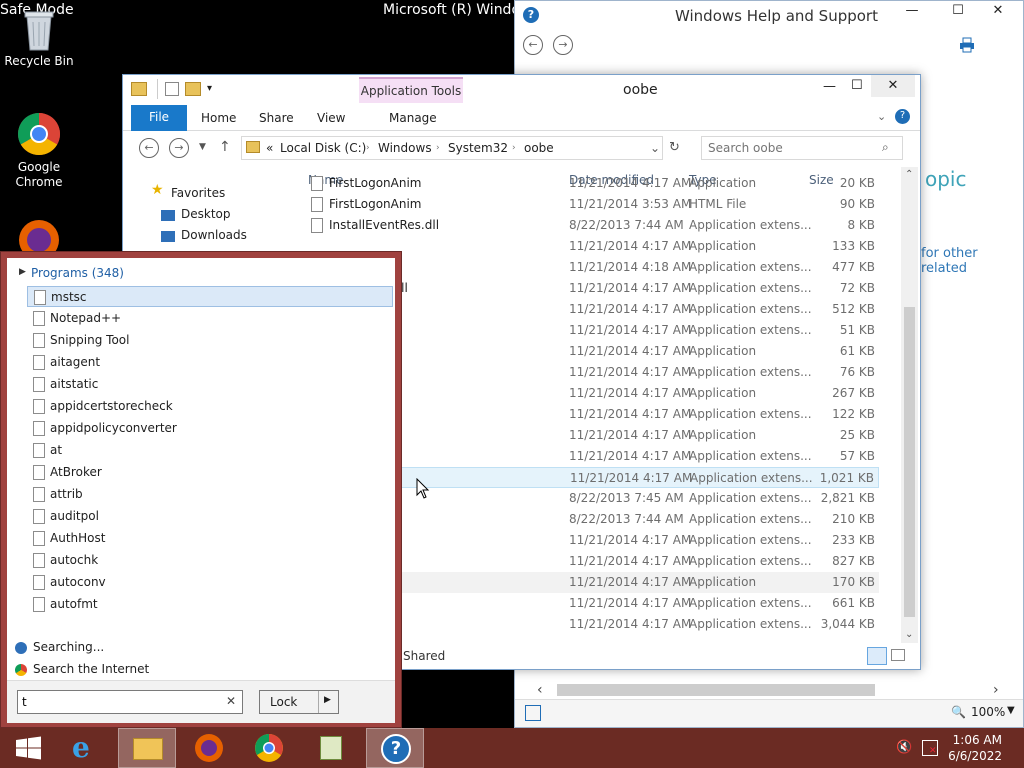 The width and height of the screenshot is (1024, 768). I want to click on lock-button-label: Lock, so click(284, 702).